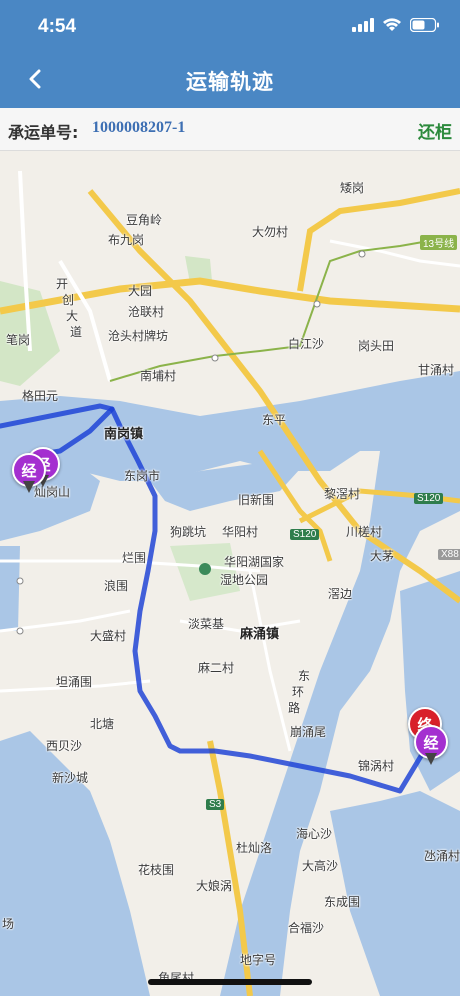 The image size is (460, 996). What do you see at coordinates (43, 132) in the screenshot?
I see `waybill-label: 承运单号:` at bounding box center [43, 132].